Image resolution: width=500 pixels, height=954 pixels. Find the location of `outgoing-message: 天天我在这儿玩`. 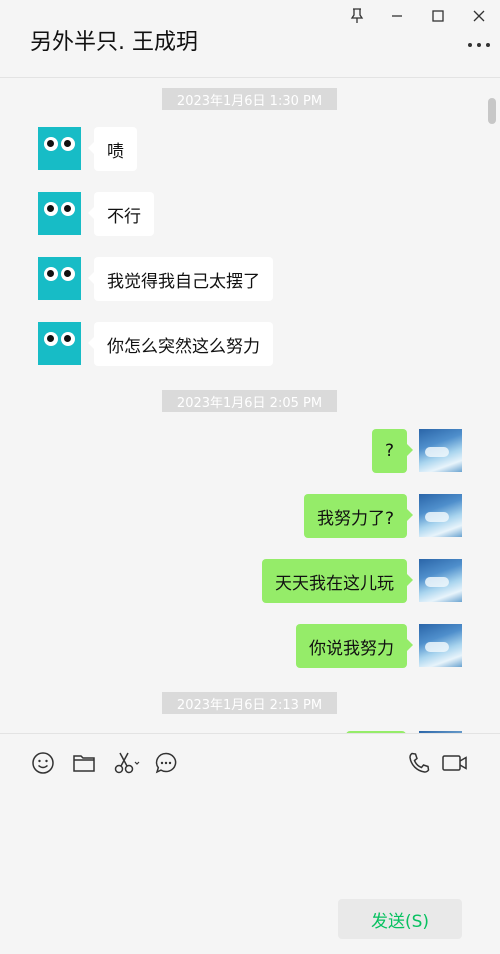

outgoing-message: 天天我在这儿玩 is located at coordinates (337, 581).